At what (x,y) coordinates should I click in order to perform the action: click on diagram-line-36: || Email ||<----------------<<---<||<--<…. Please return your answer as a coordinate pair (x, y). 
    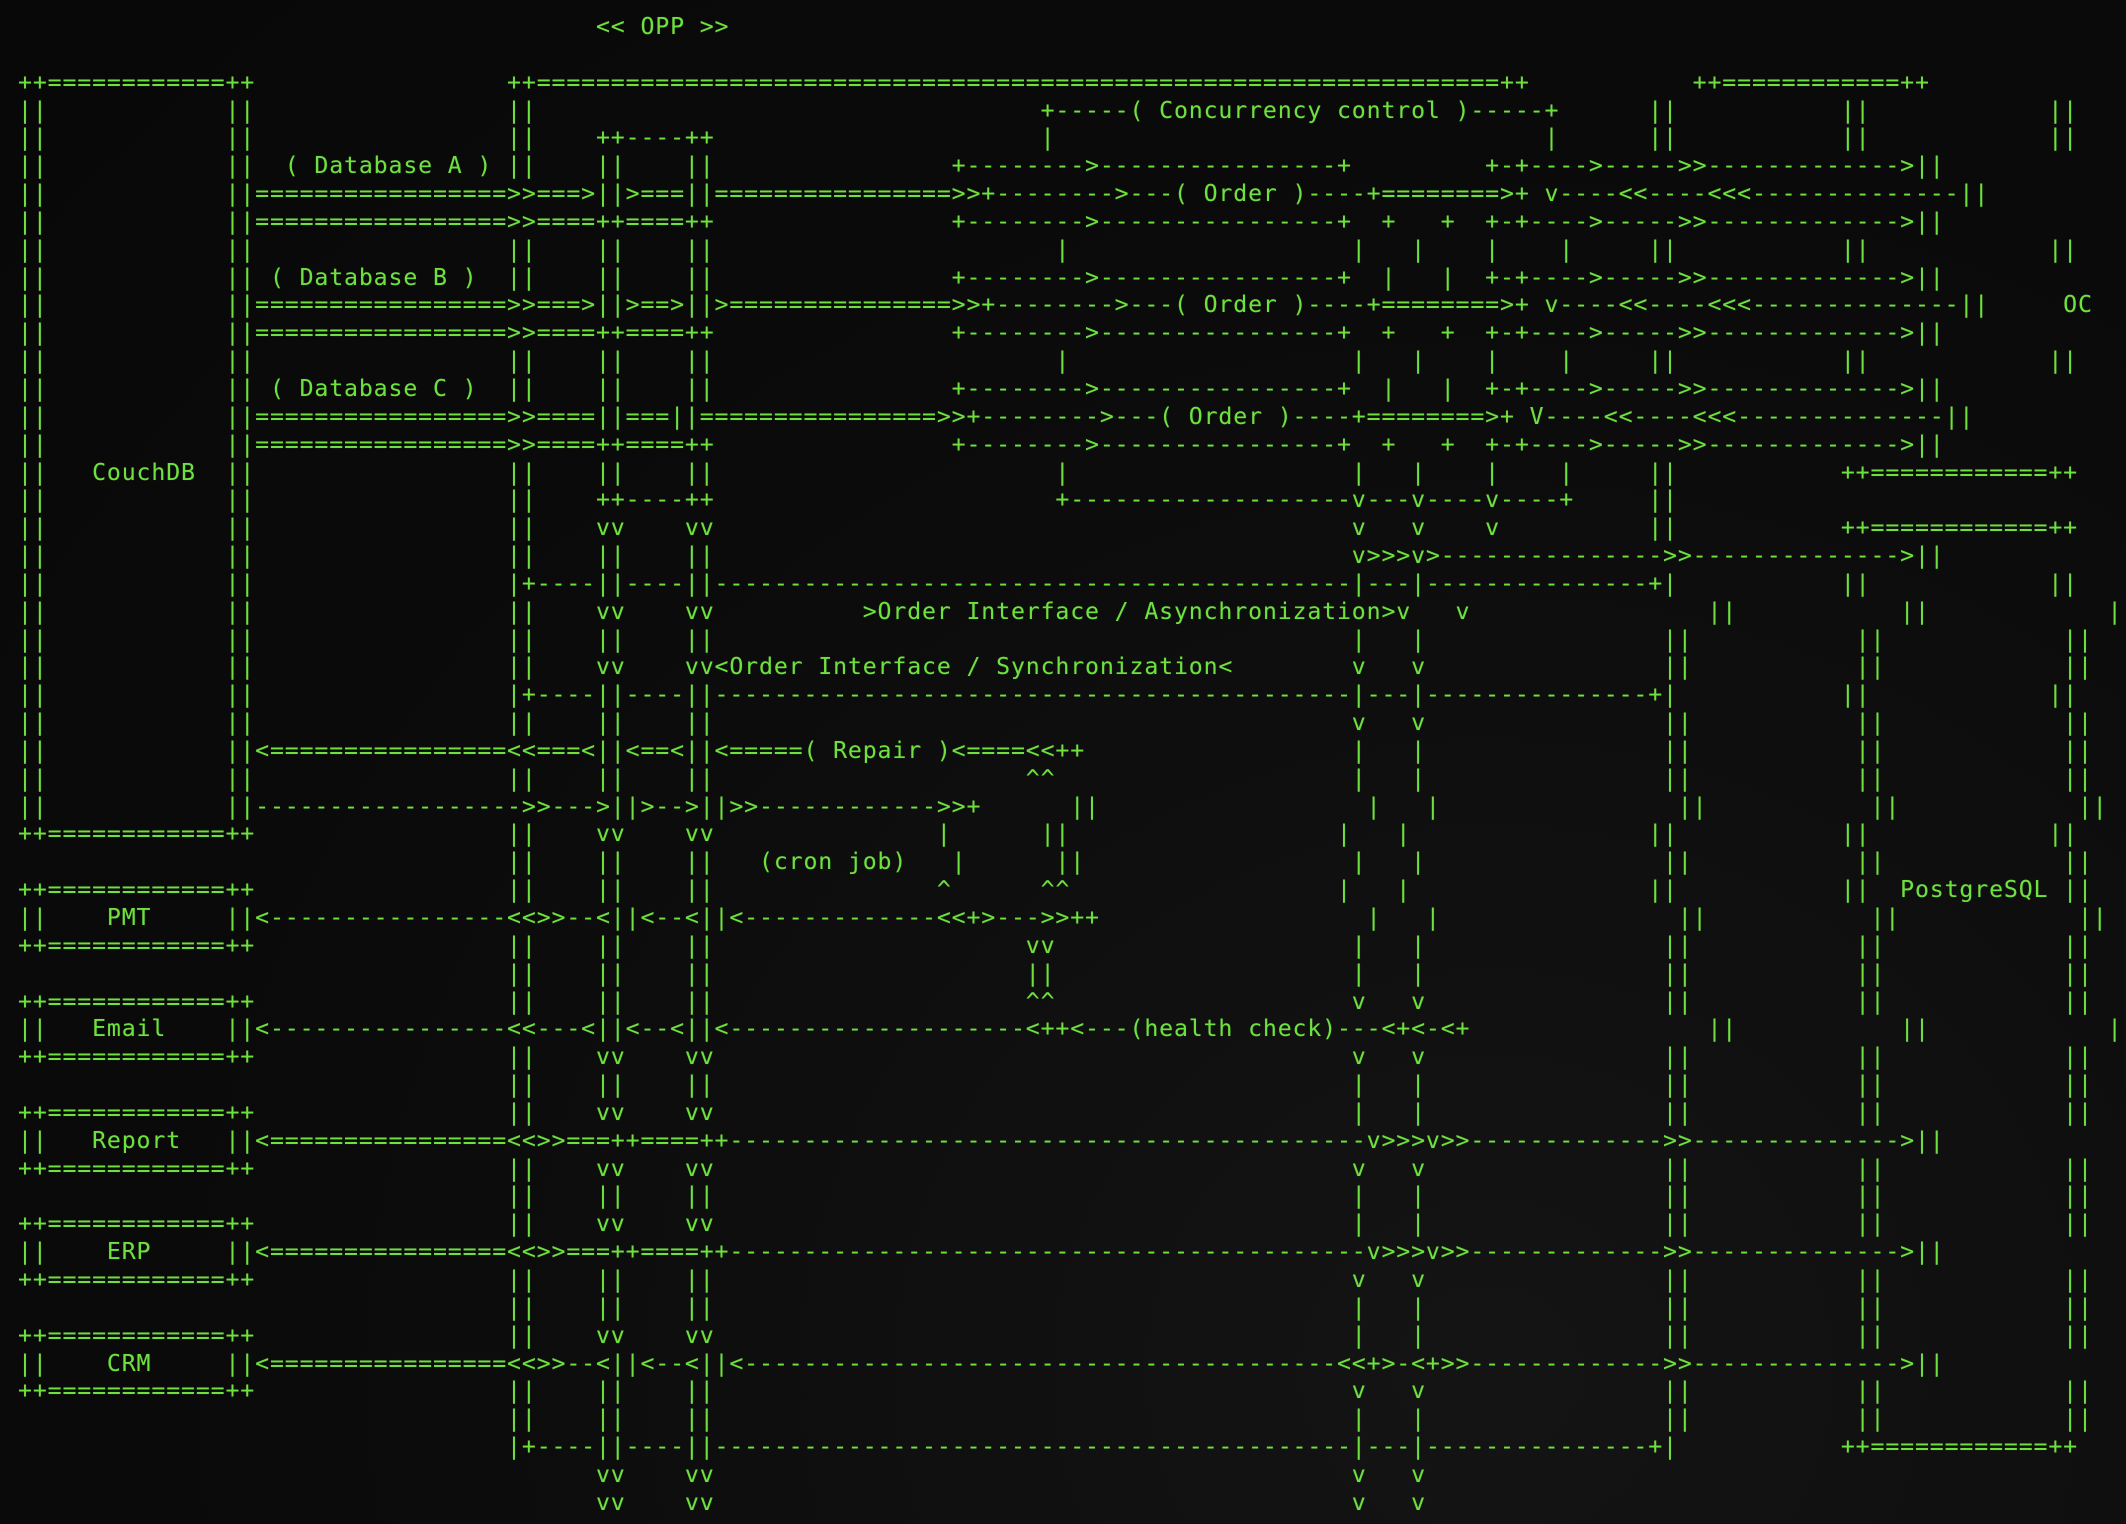
    Looking at the image, I should click on (1072, 1029).